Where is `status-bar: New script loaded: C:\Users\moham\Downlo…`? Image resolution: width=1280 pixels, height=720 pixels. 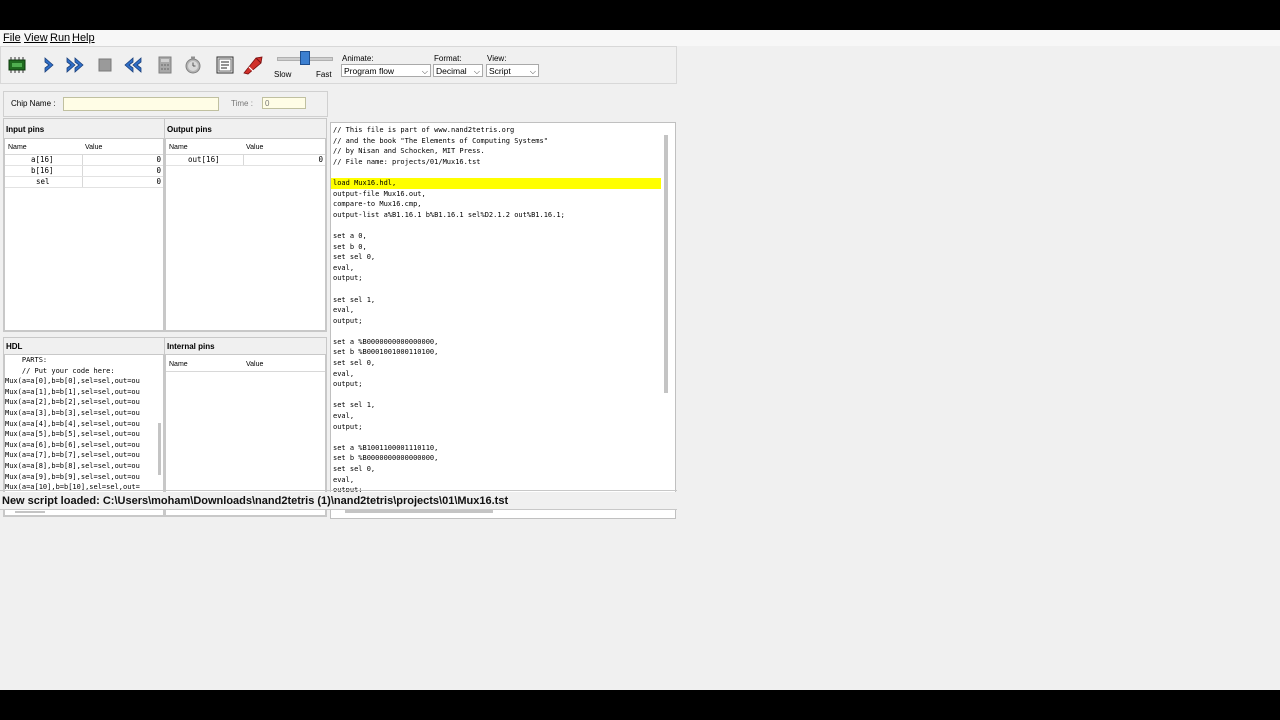 status-bar: New script loaded: C:\Users\moham\Downlo… is located at coordinates (338, 501).